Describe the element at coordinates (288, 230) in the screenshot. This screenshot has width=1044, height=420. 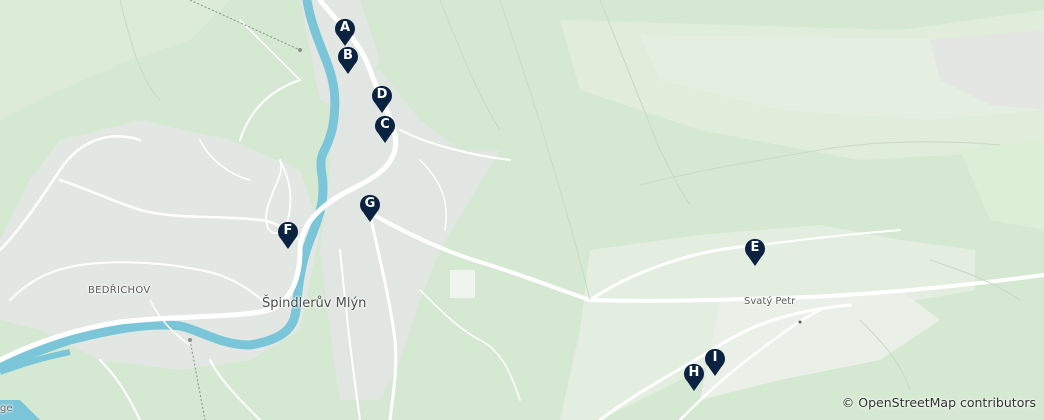
I see `marker-letter: F` at that location.